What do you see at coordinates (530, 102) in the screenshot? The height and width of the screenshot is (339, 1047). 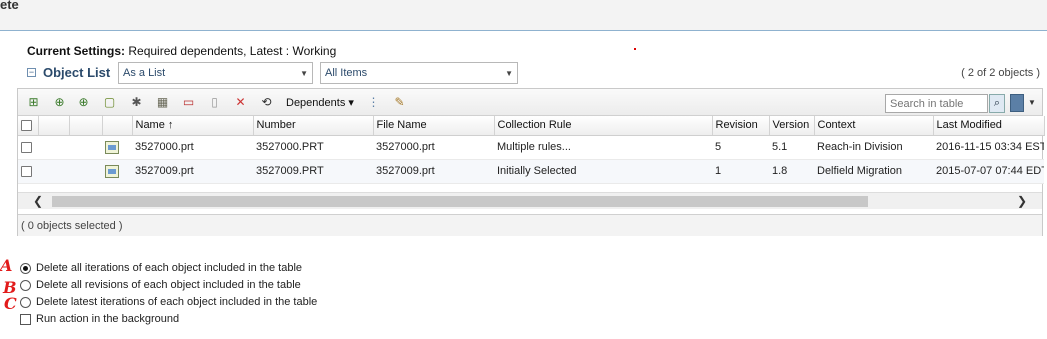 I see `table-toolbar: ⊞ ⊕ ⊕ ▢ ✱ ▦ ▭ ▯ ✕ ⟲ Dependents ▾ ⋮ ✎ ⌕ ▼` at bounding box center [530, 102].